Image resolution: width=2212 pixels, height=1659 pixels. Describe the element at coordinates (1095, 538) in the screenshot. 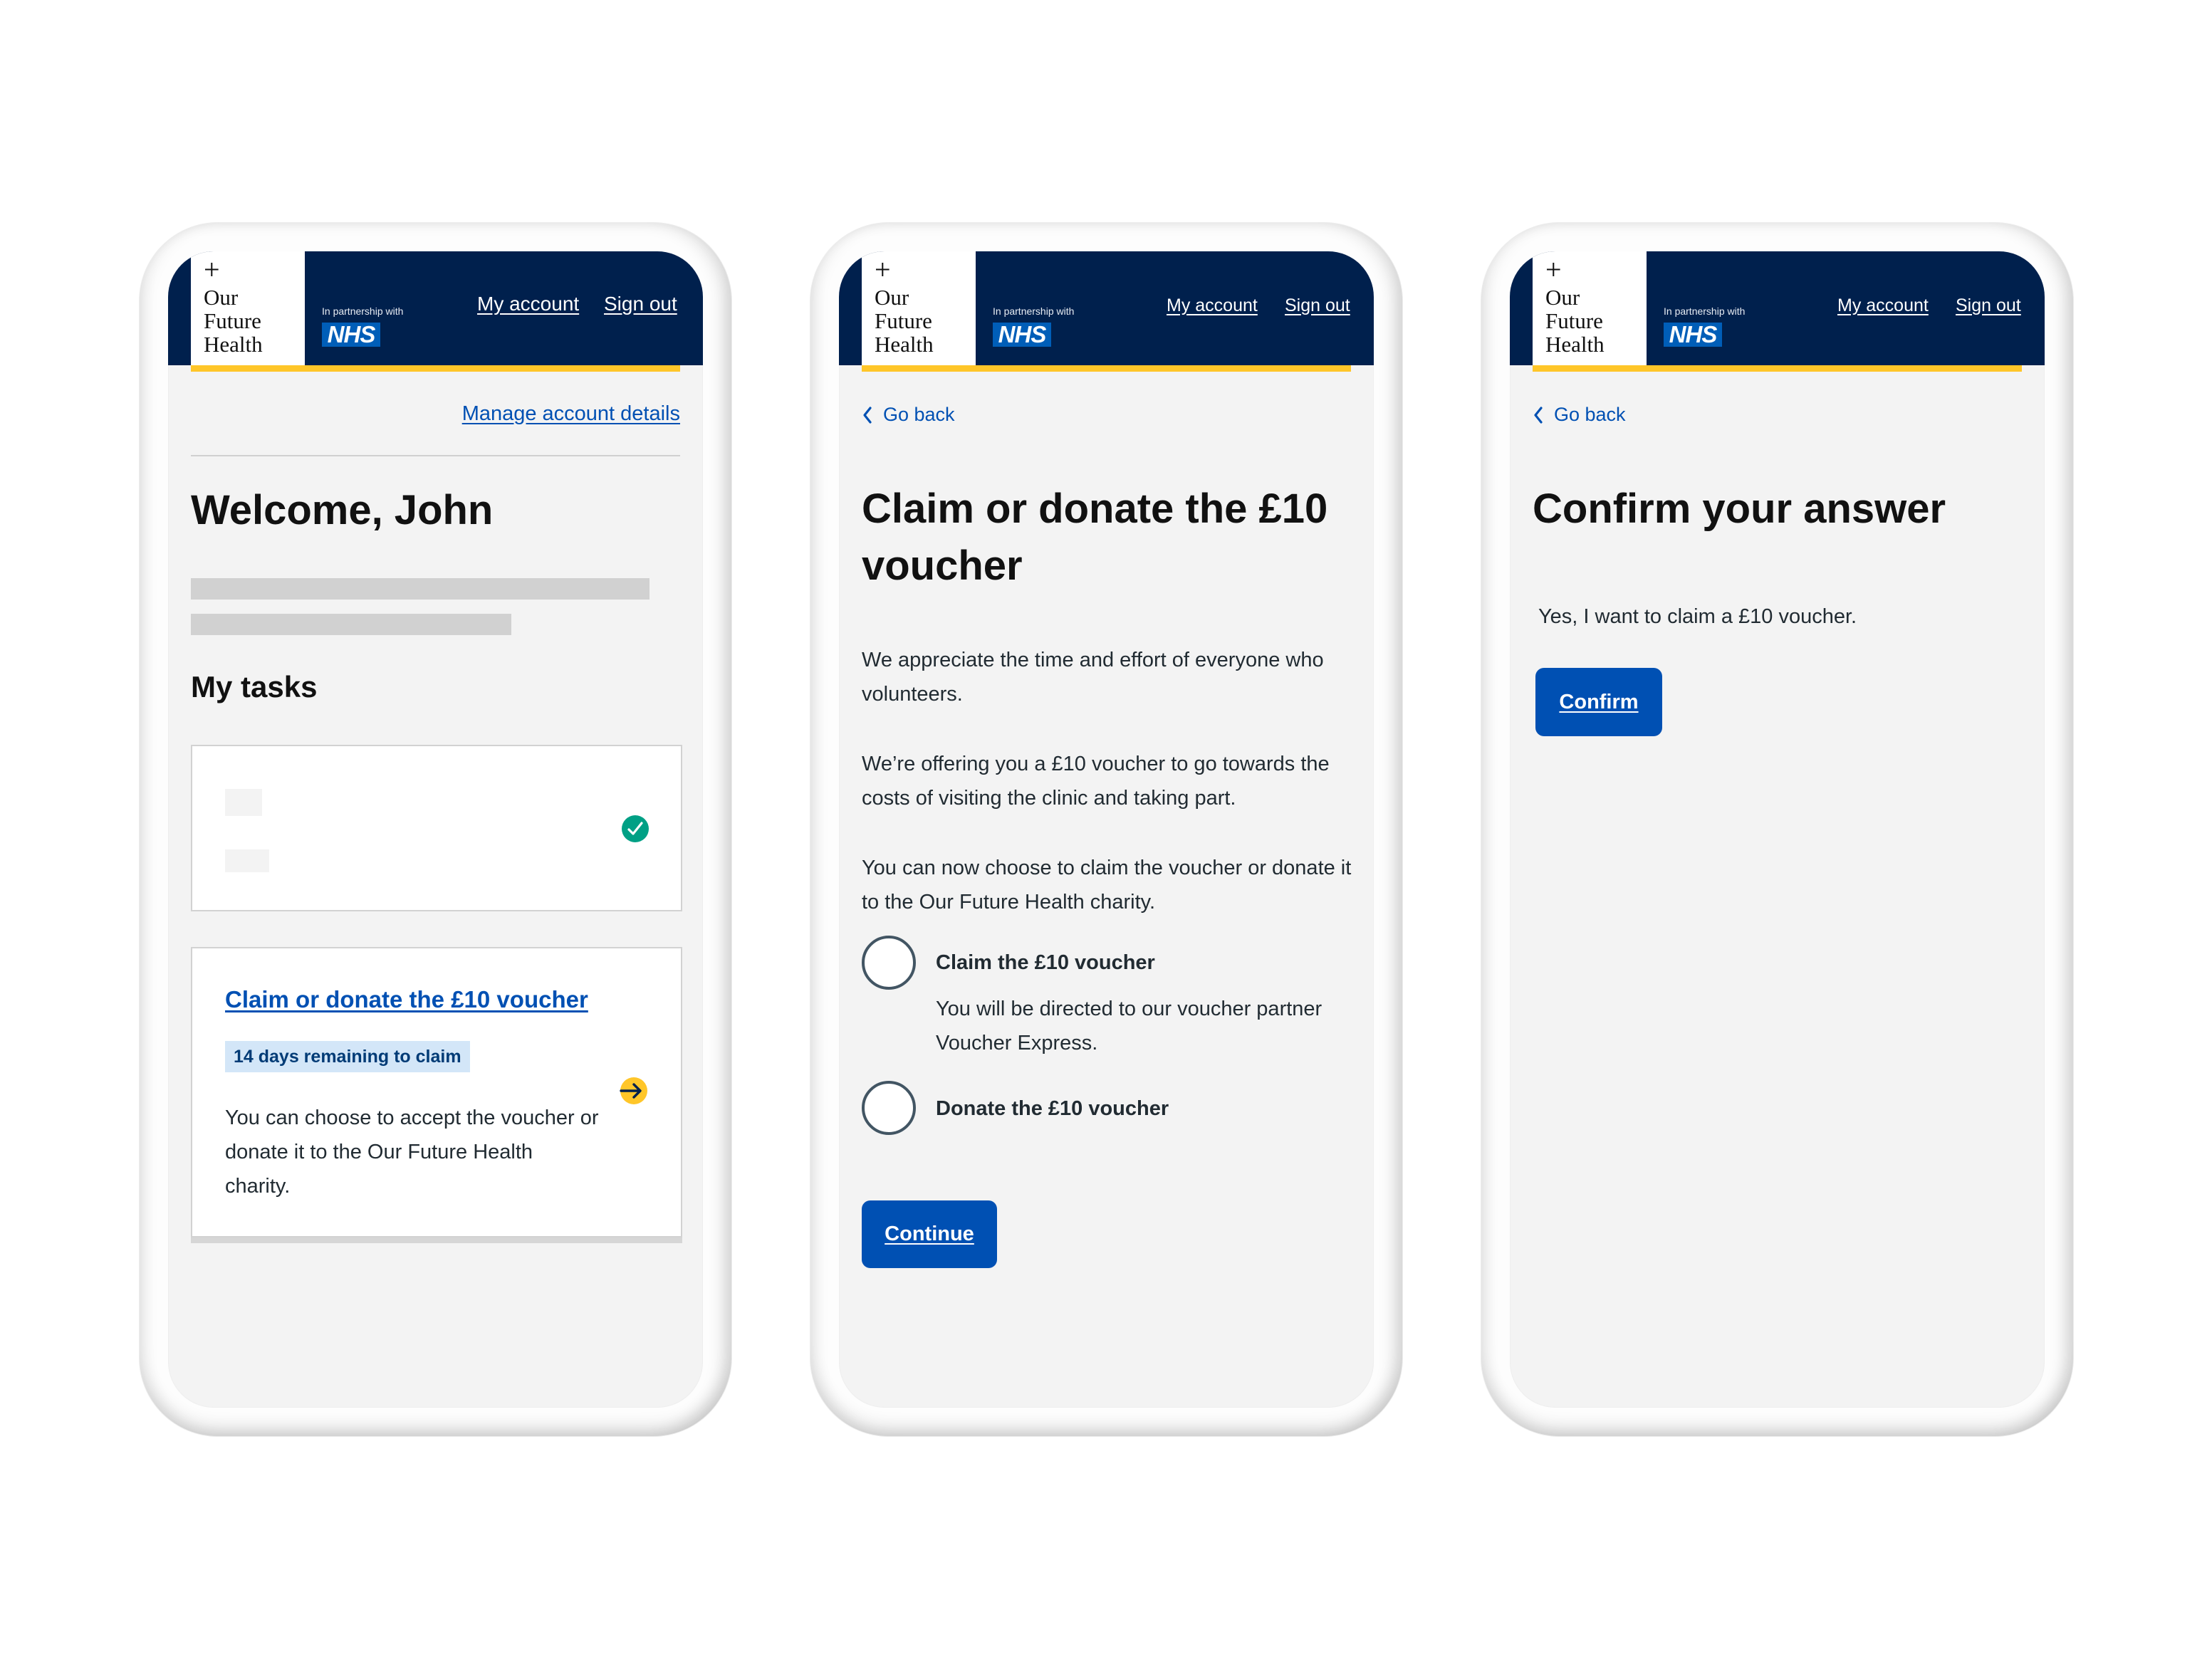

I see `page-title: Claim or donate the £10 voucher` at that location.